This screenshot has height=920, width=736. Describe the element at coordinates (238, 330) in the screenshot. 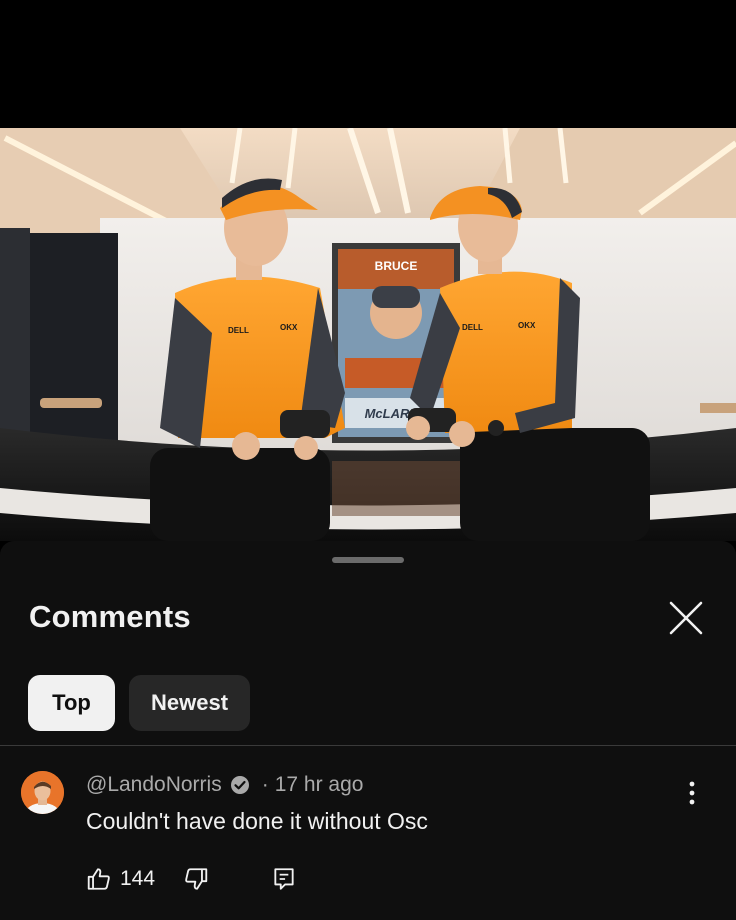

I see `jersey-left-sponsor-1: DELL` at that location.